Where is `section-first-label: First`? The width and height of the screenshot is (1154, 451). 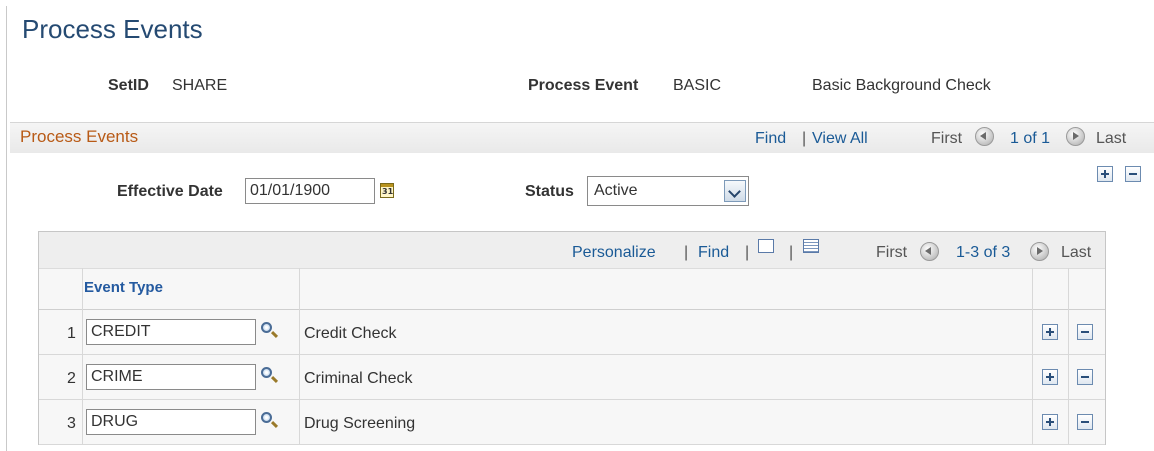 section-first-label: First is located at coordinates (947, 138).